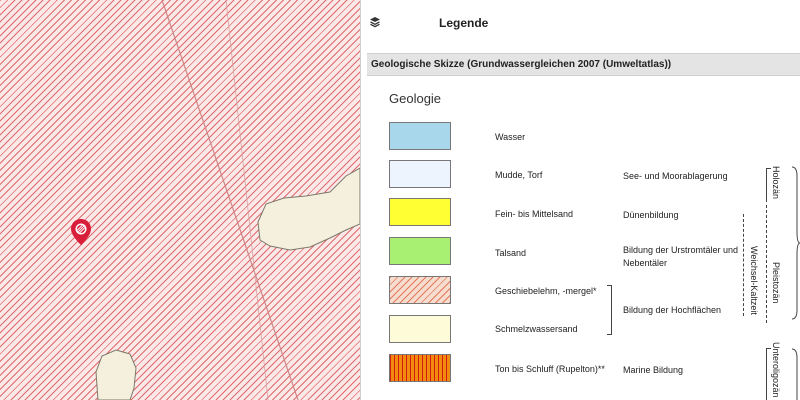 This screenshot has height=400, width=800. I want to click on legend-header: Legende, so click(580, 23).